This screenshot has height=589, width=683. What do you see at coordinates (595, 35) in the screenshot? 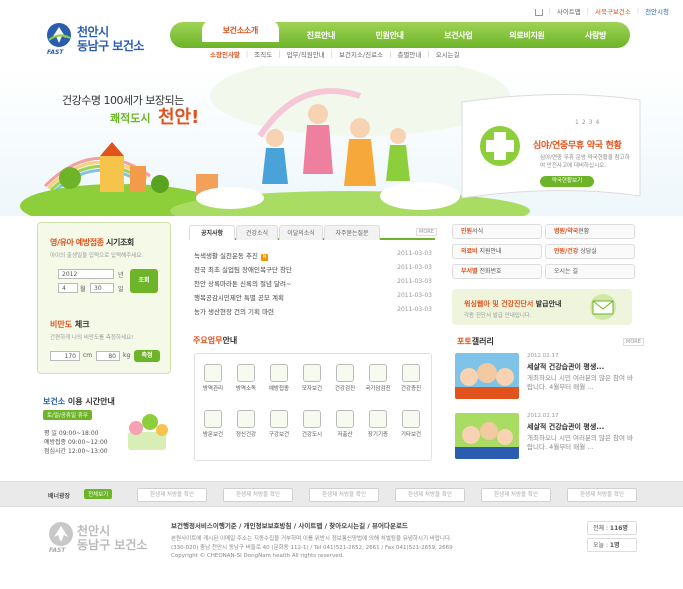
I see `nav-community: 사랑방` at bounding box center [595, 35].